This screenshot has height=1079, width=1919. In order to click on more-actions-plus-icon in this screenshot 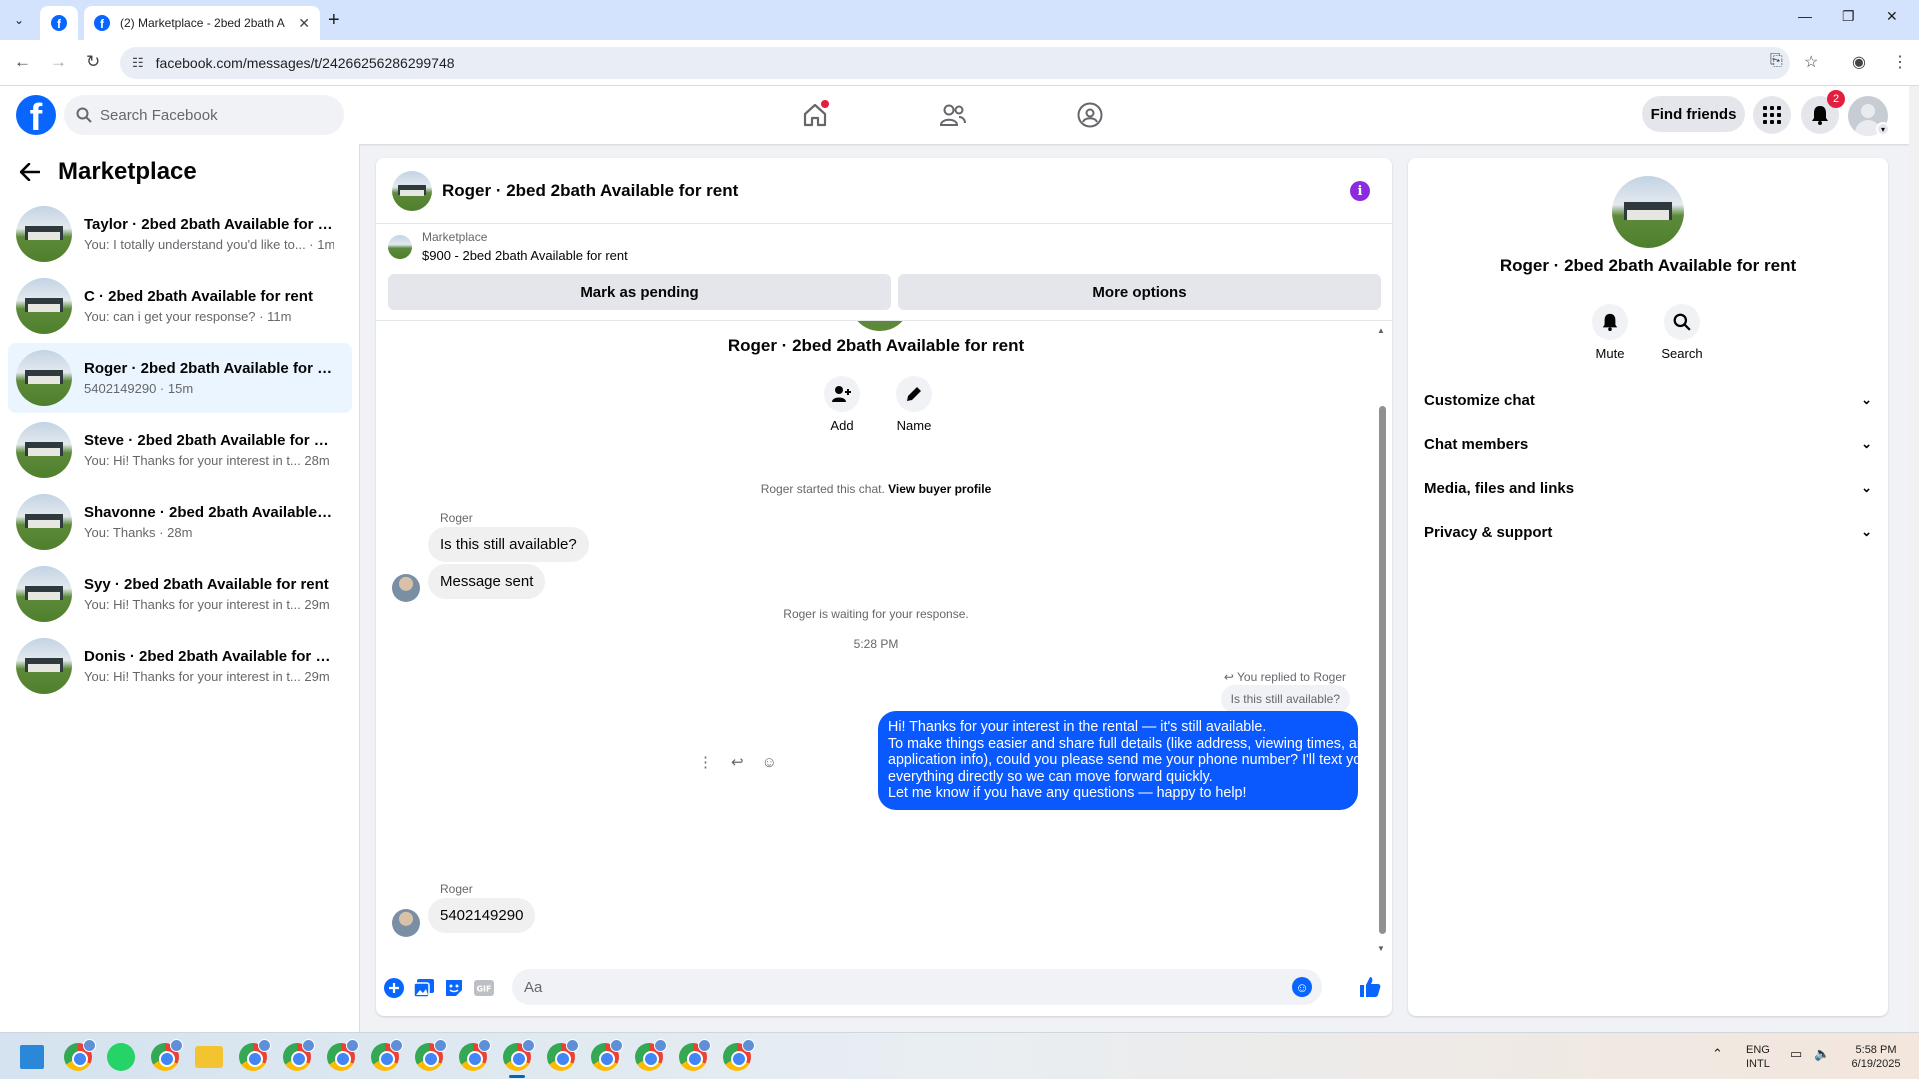, I will do `click(394, 988)`.